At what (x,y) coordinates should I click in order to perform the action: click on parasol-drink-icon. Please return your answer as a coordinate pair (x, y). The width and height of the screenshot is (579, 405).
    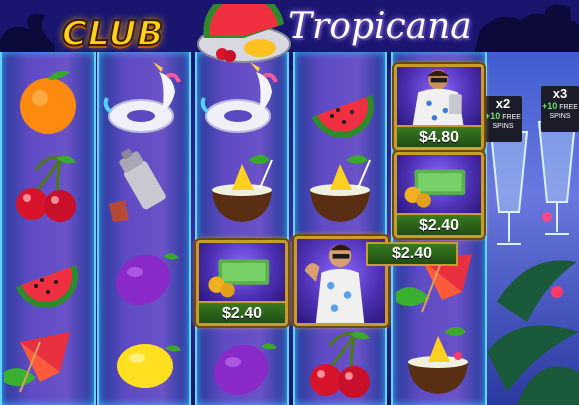
    Looking at the image, I should click on (40, 362).